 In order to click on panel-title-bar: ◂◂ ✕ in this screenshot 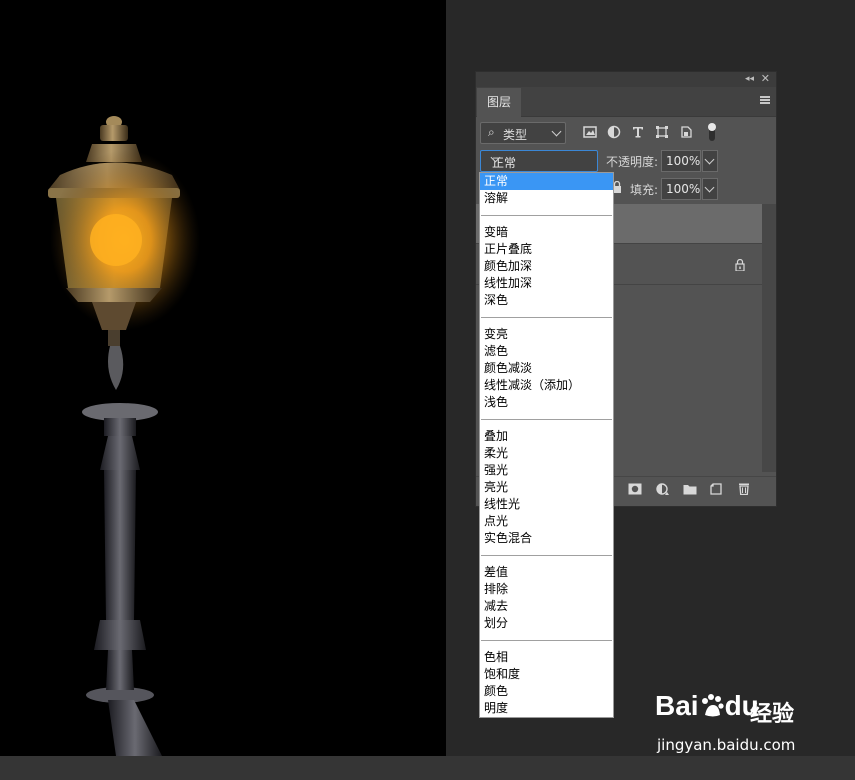, I will do `click(626, 79)`.